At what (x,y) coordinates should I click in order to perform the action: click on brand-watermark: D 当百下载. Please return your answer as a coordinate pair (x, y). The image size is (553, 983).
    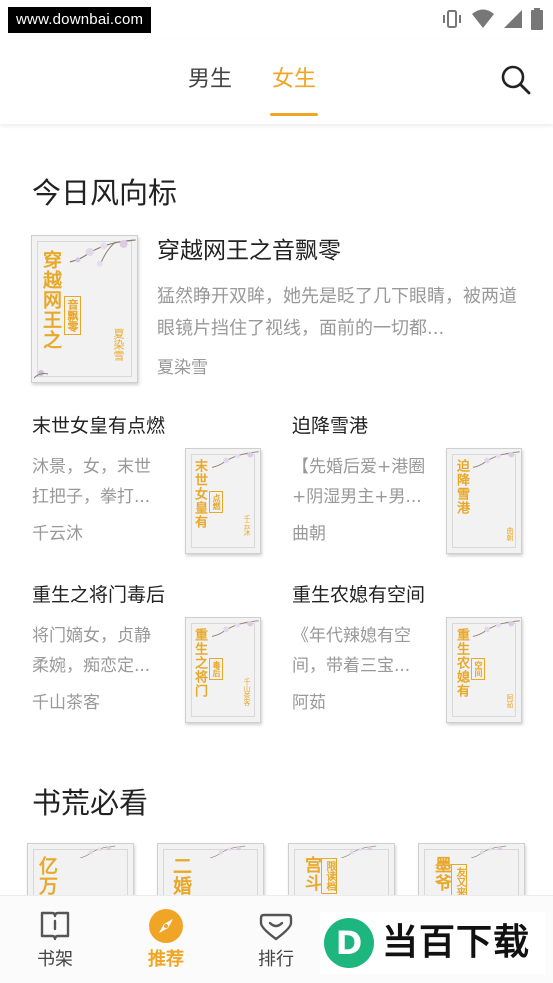
    Looking at the image, I should click on (432, 943).